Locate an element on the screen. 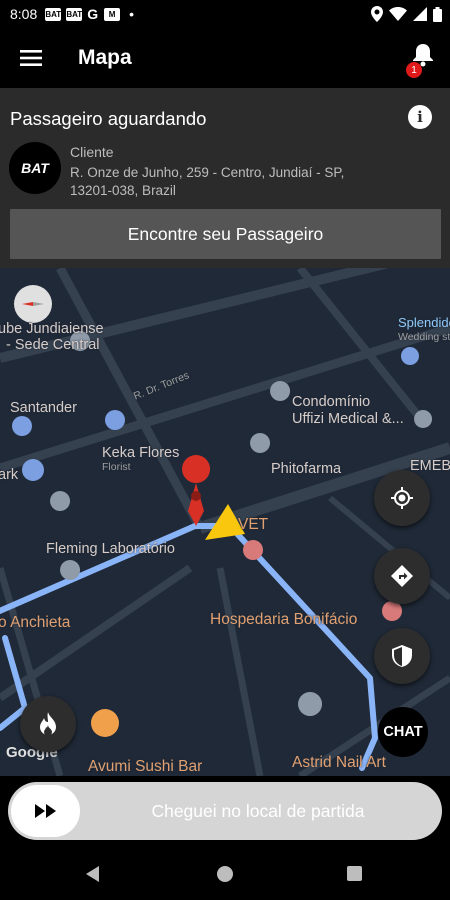  map-label-clube: ube Jundiaiense is located at coordinates (52, 329).